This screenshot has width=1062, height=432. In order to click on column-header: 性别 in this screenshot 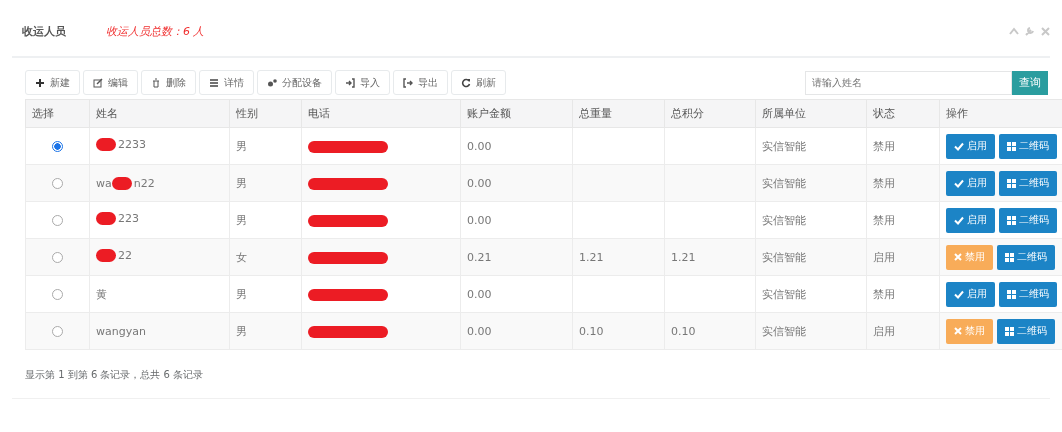, I will do `click(265, 113)`.